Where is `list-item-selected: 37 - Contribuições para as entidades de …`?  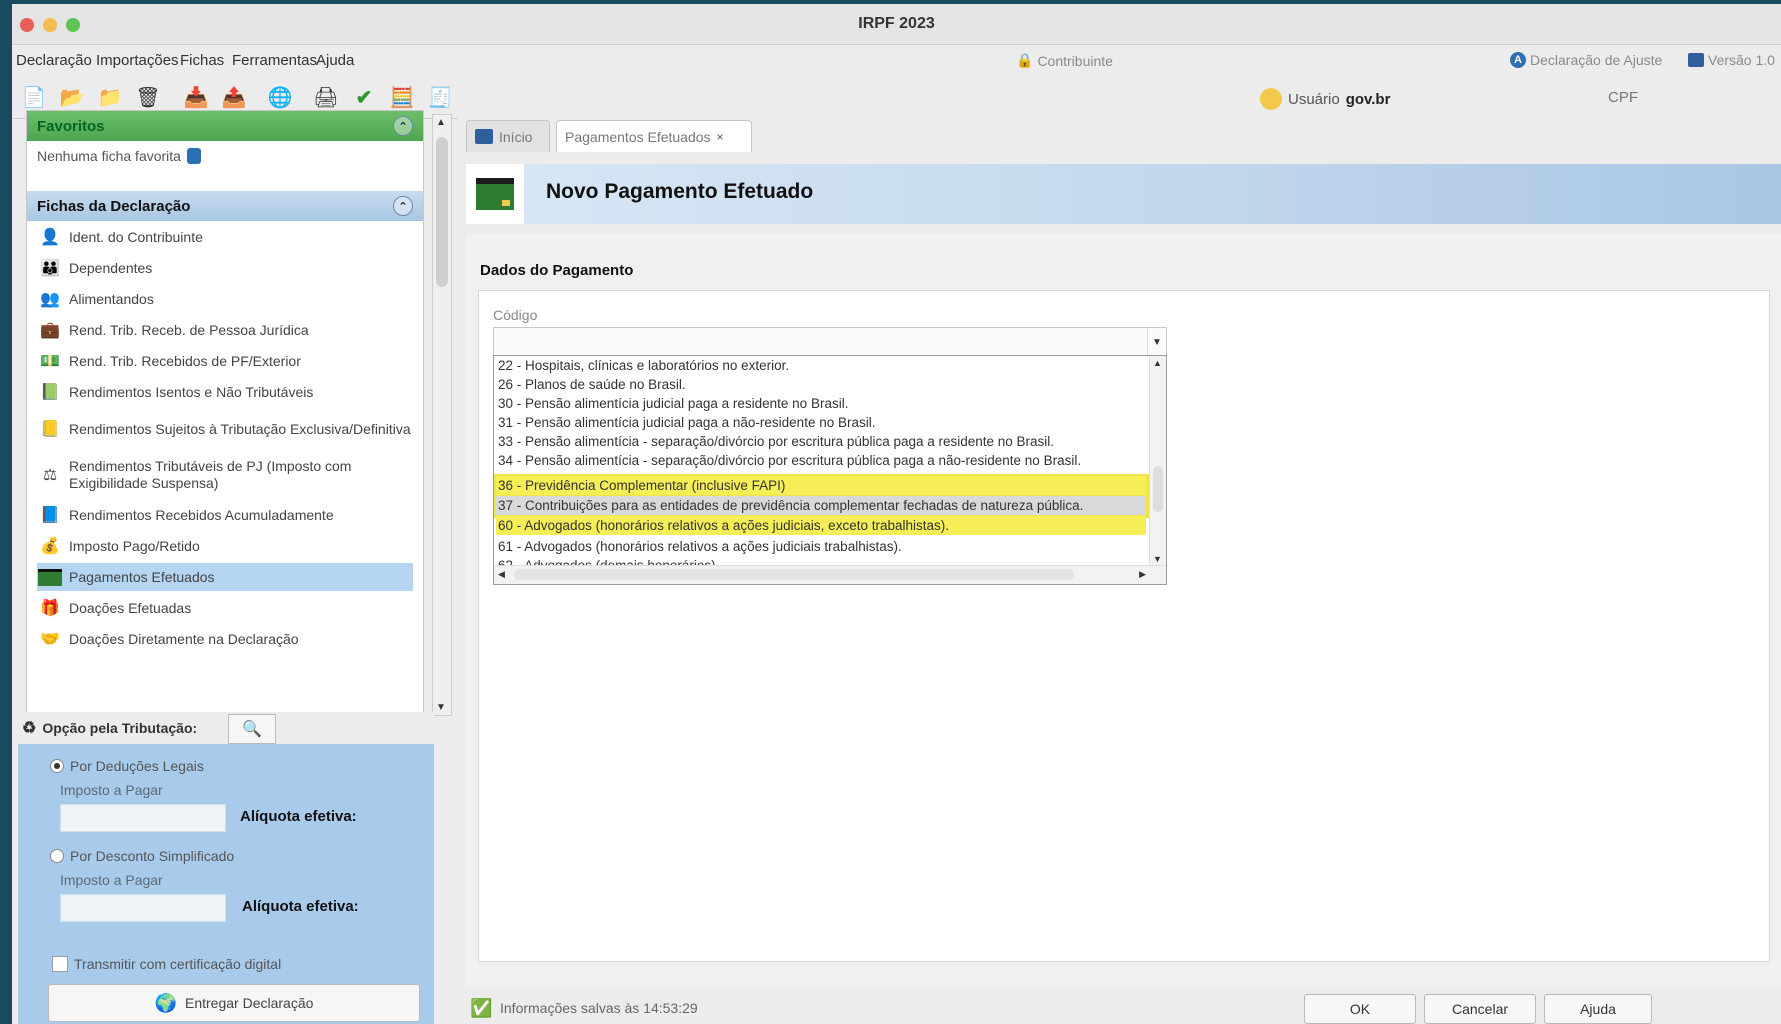 list-item-selected: 37 - Contribuições para as entidades de … is located at coordinates (821, 505).